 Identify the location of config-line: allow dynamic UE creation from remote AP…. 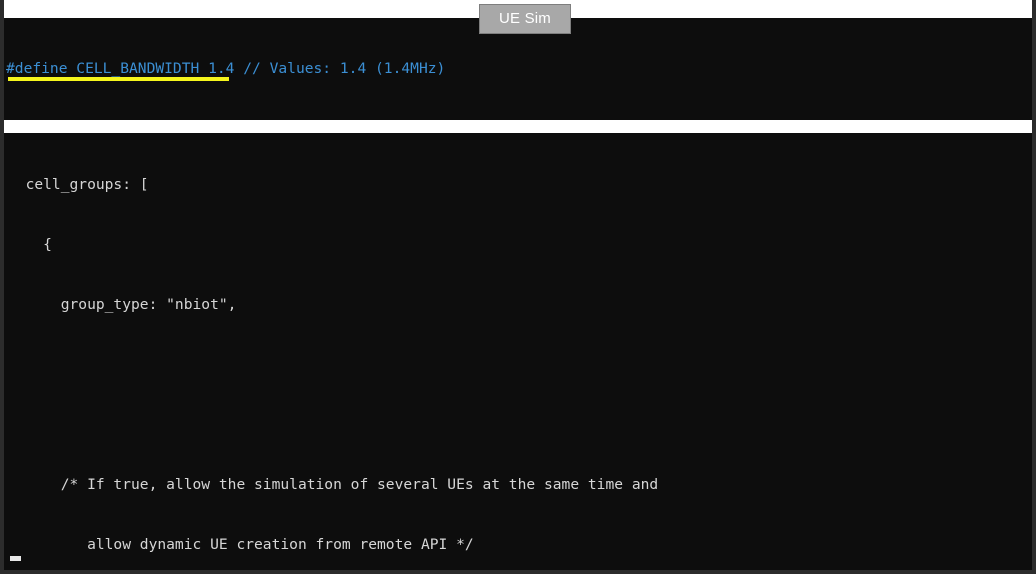
(241, 544).